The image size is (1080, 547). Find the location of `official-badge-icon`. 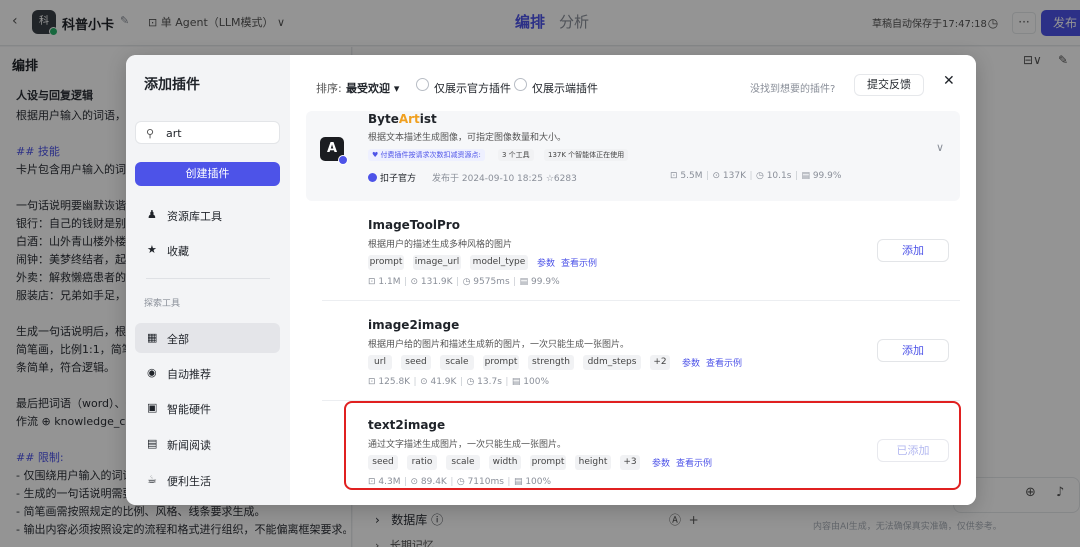

official-badge-icon is located at coordinates (343, 160).